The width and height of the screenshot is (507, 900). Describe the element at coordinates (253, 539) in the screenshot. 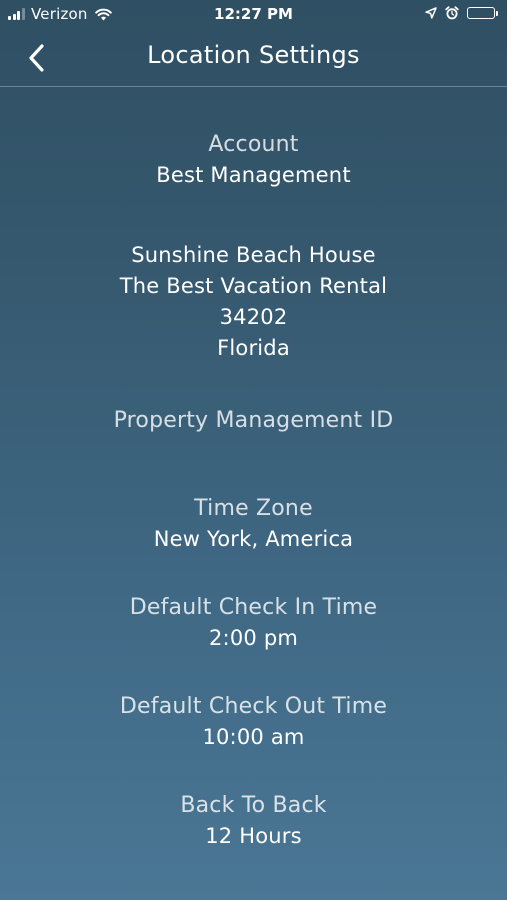

I see `time-zone-value: New York, America` at that location.